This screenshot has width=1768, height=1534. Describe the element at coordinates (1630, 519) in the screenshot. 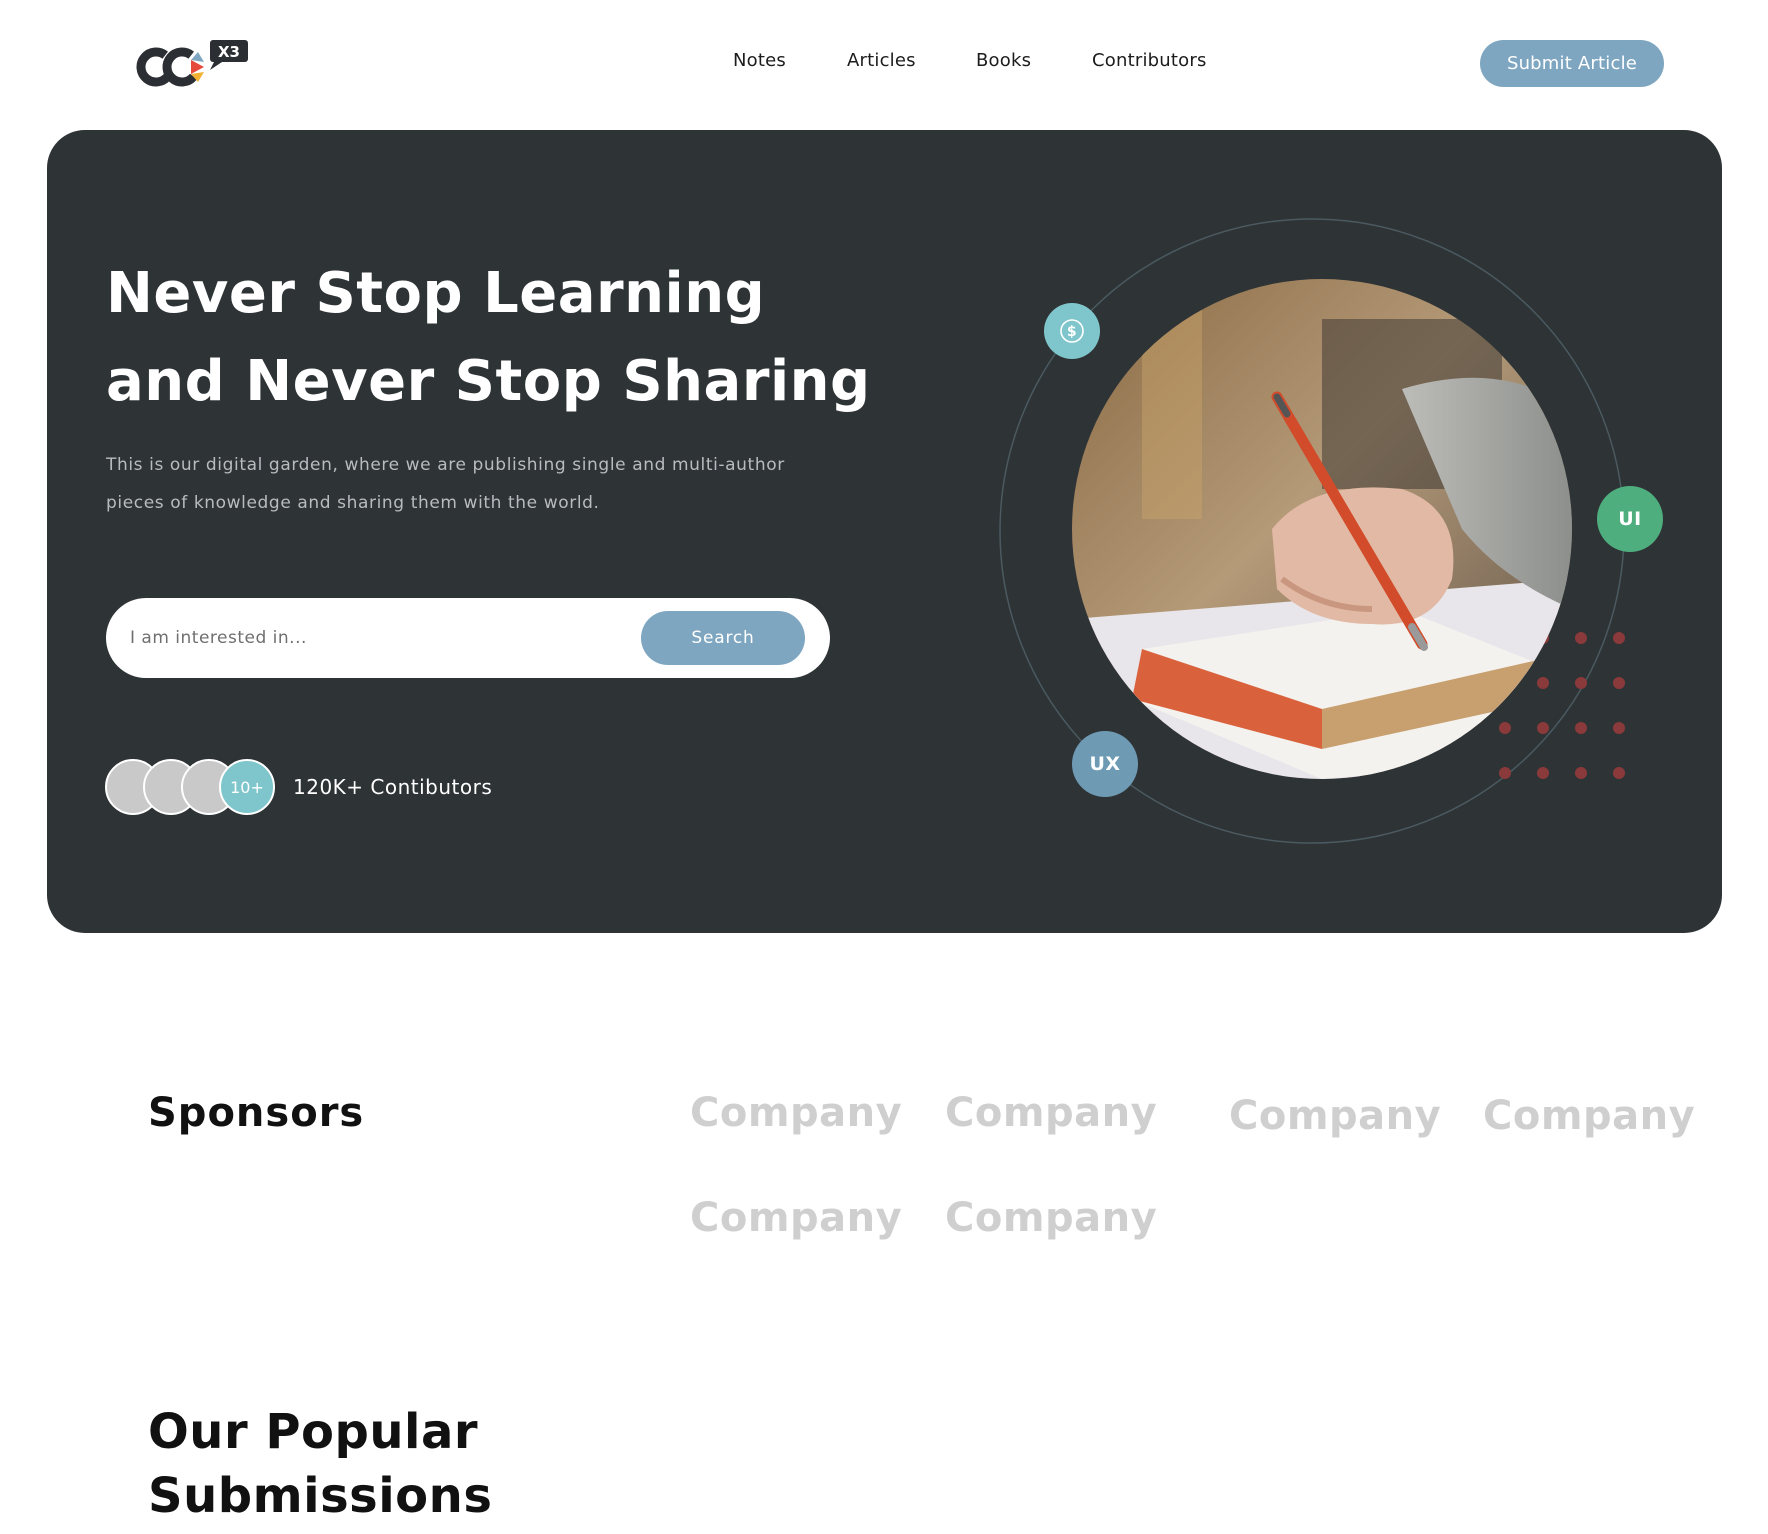

I see `ui-badge: UI` at that location.